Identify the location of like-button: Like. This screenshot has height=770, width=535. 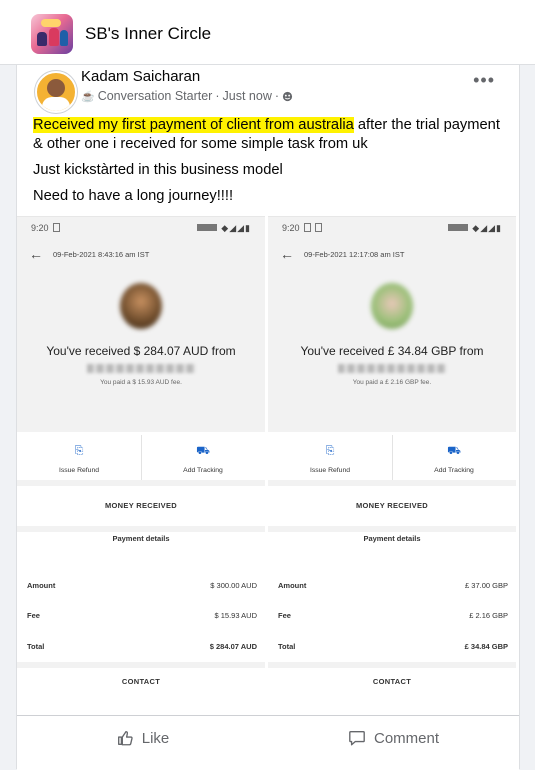
(142, 738).